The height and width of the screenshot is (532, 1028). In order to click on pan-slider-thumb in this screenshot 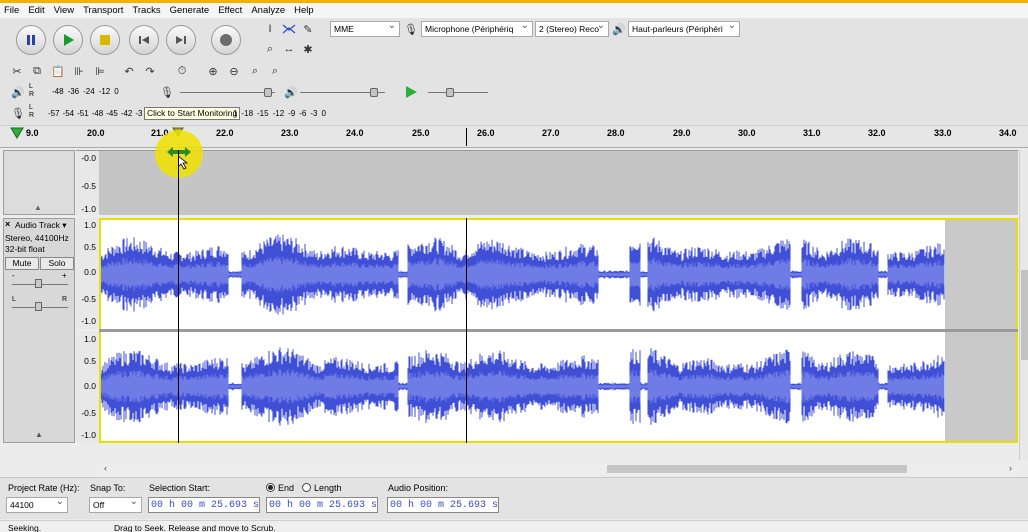, I will do `click(38, 306)`.